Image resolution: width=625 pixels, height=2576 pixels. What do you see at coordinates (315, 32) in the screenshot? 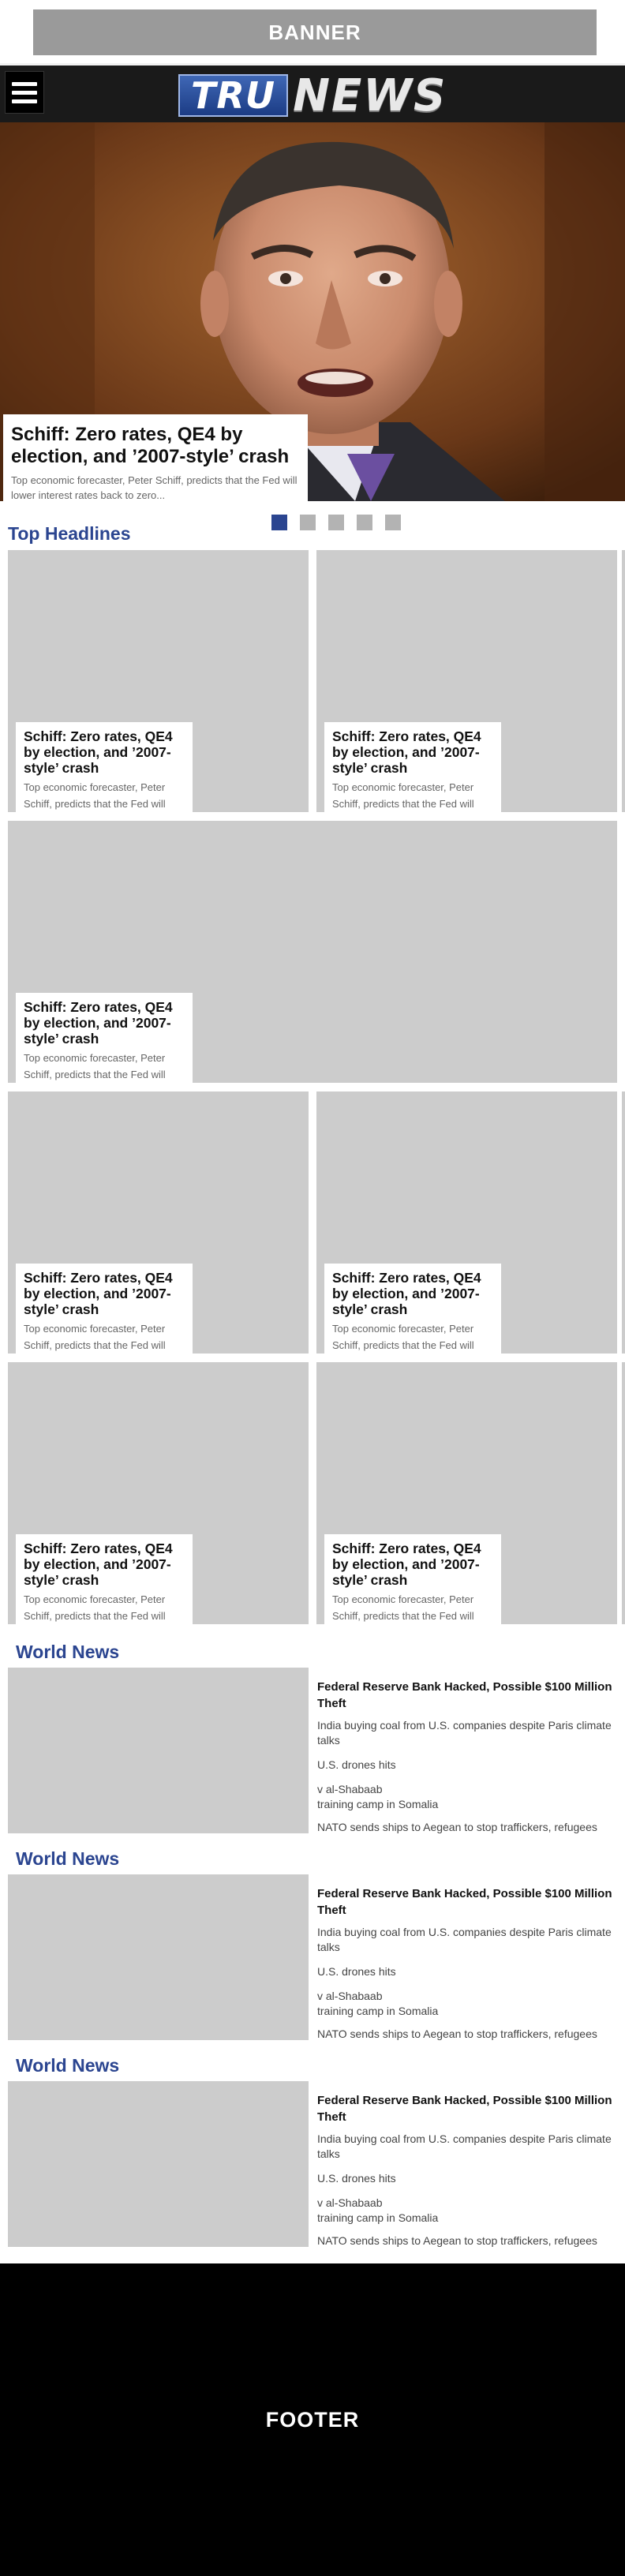
I see `banner-ad: BANNER` at bounding box center [315, 32].